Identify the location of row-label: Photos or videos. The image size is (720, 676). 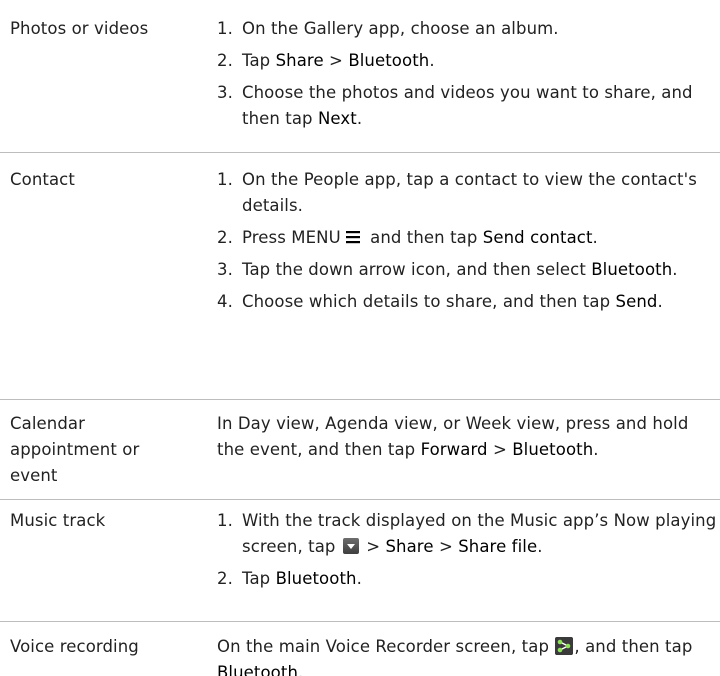
(79, 28).